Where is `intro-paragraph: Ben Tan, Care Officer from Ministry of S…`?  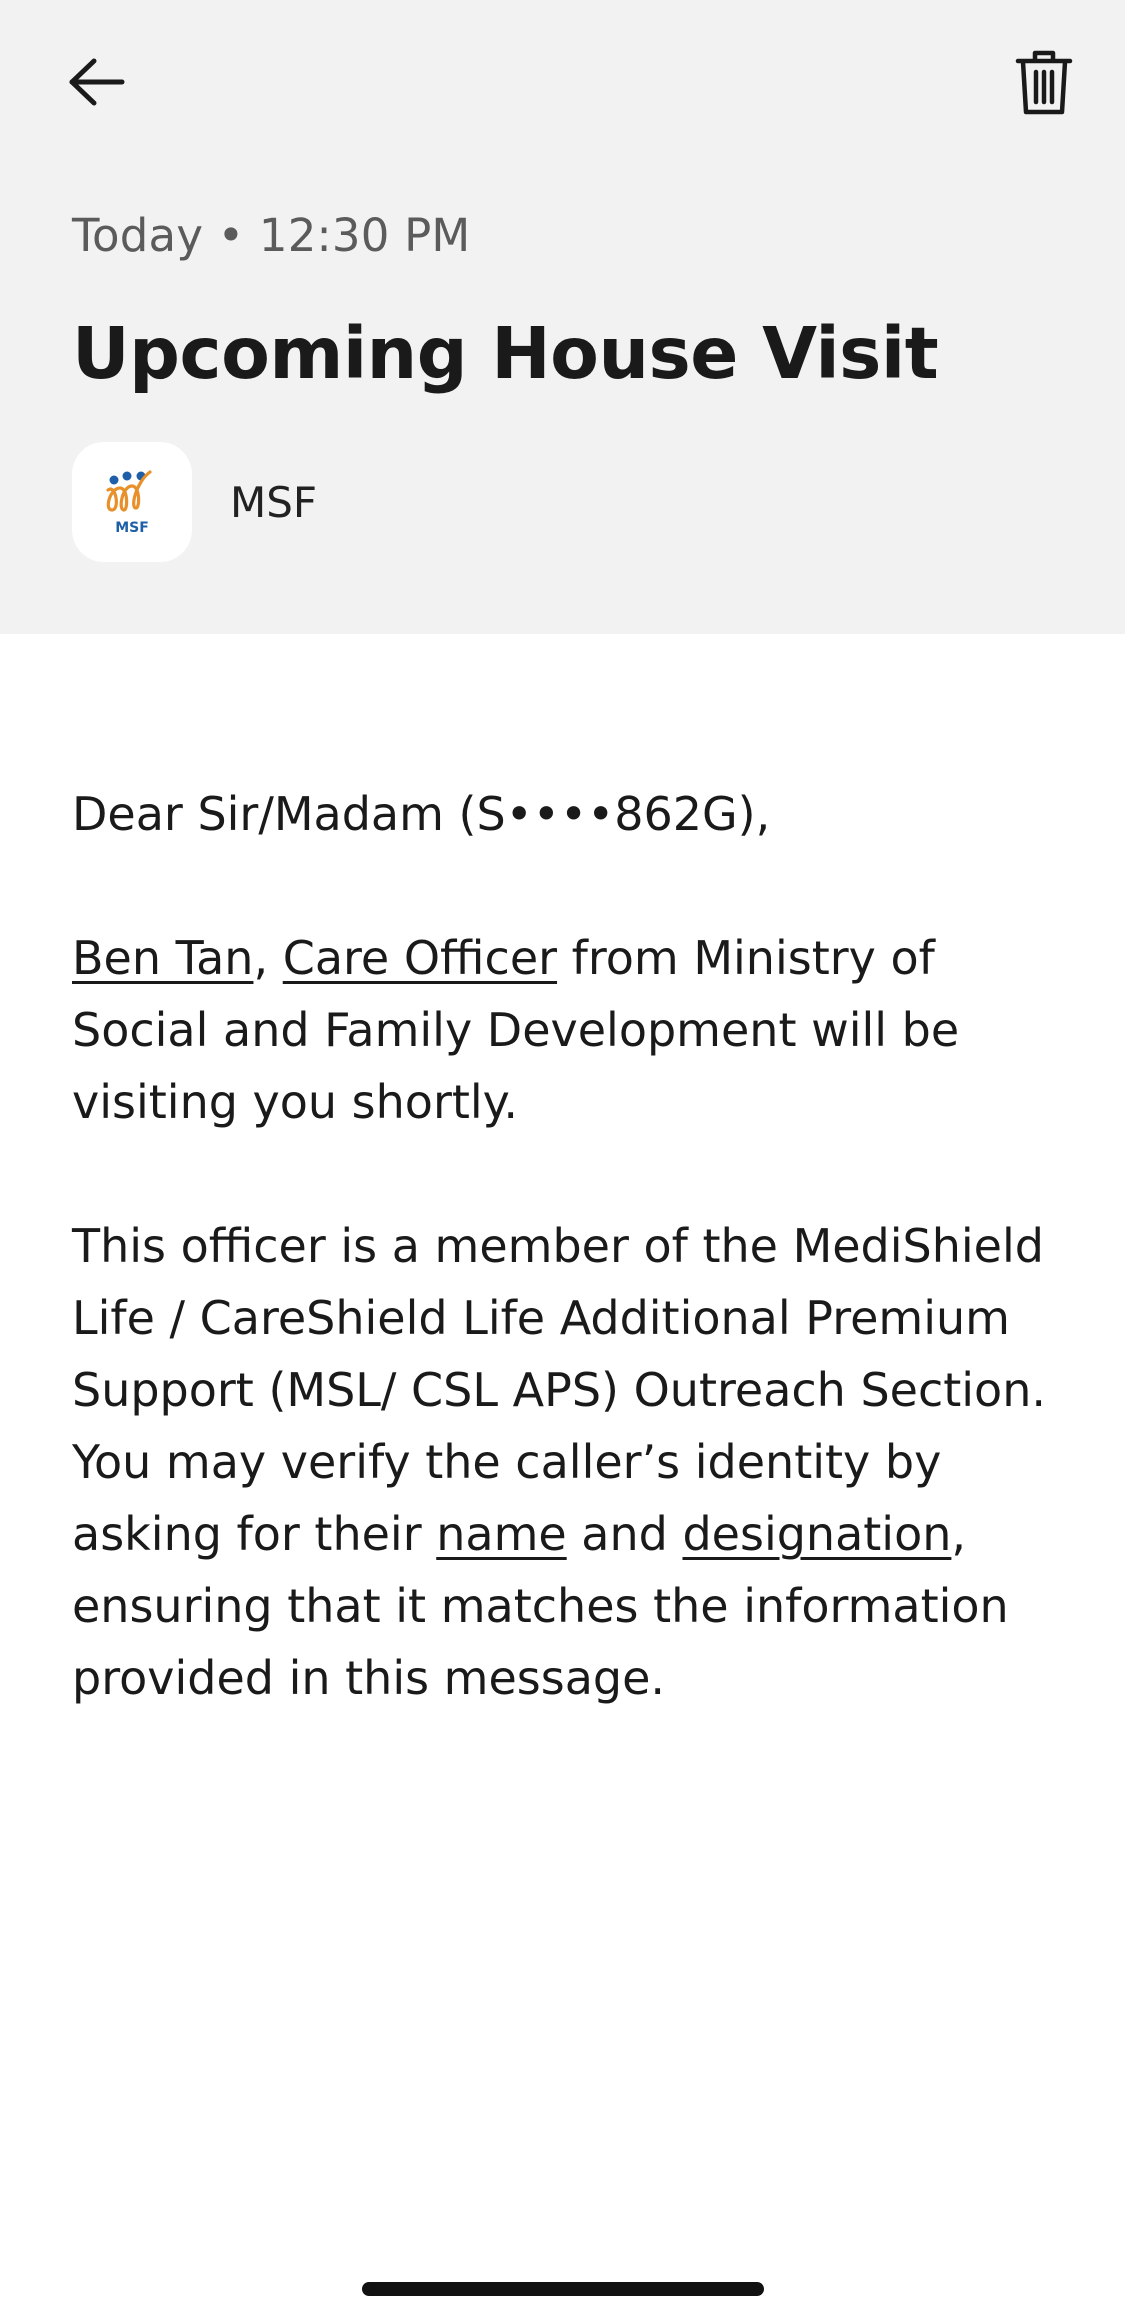 intro-paragraph: Ben Tan, Care Officer from Ministry of S… is located at coordinates (572, 1030).